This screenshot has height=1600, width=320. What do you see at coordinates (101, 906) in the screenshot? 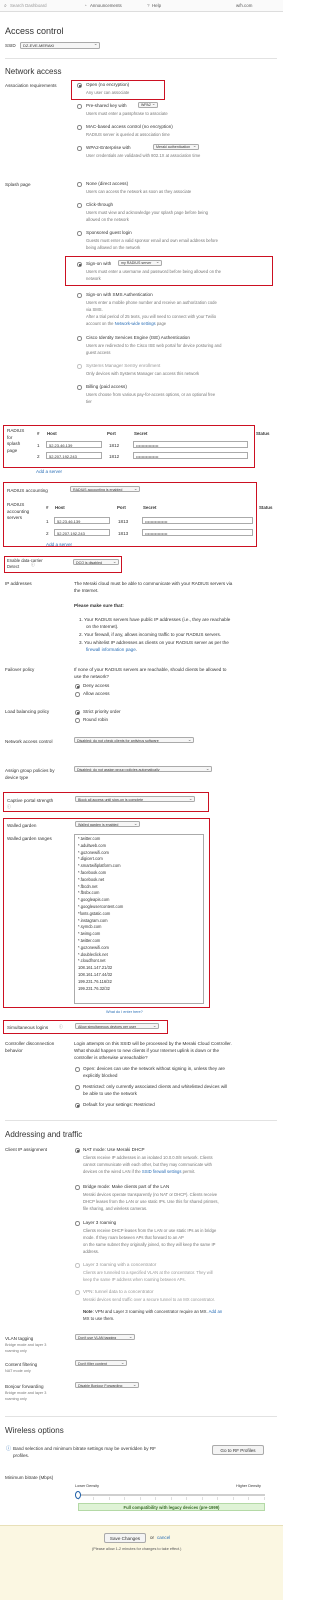
I see `range-item: *.googleusercontent.com` at bounding box center [101, 906].